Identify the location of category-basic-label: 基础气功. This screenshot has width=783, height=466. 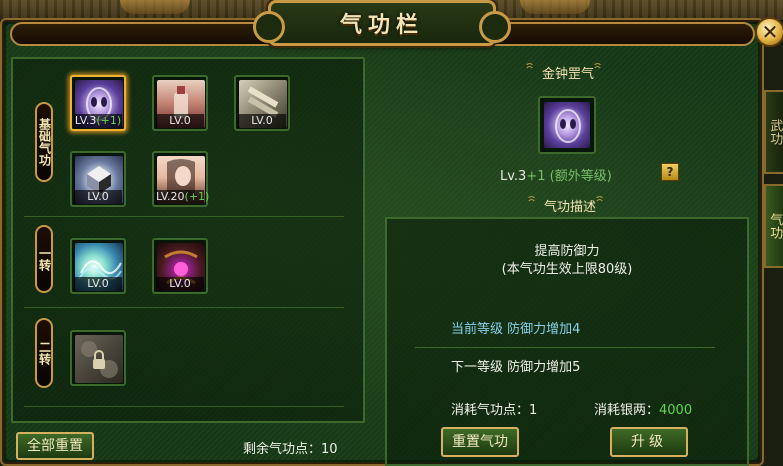
(44, 142).